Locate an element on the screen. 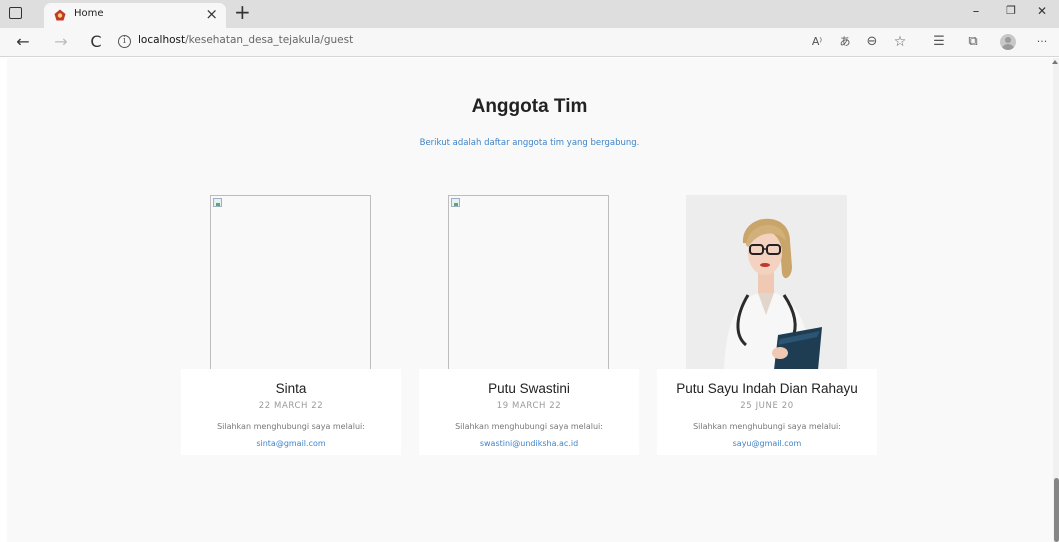  url-host: localhost is located at coordinates (162, 40).